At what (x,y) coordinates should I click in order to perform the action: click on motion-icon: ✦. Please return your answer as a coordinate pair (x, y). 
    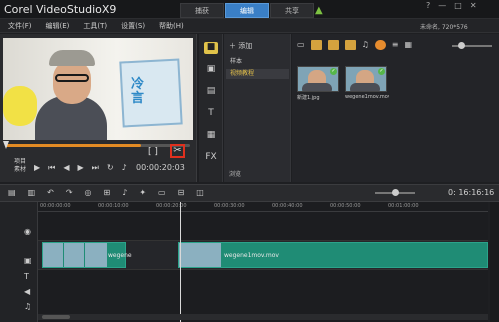
    Looking at the image, I should click on (142, 192).